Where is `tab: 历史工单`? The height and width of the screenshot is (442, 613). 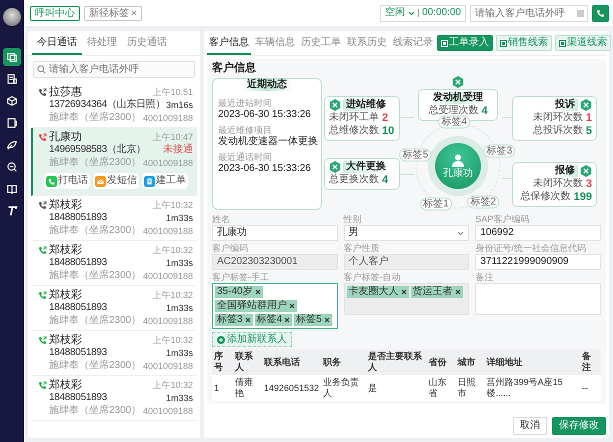 tab: 历史工单 is located at coordinates (321, 43).